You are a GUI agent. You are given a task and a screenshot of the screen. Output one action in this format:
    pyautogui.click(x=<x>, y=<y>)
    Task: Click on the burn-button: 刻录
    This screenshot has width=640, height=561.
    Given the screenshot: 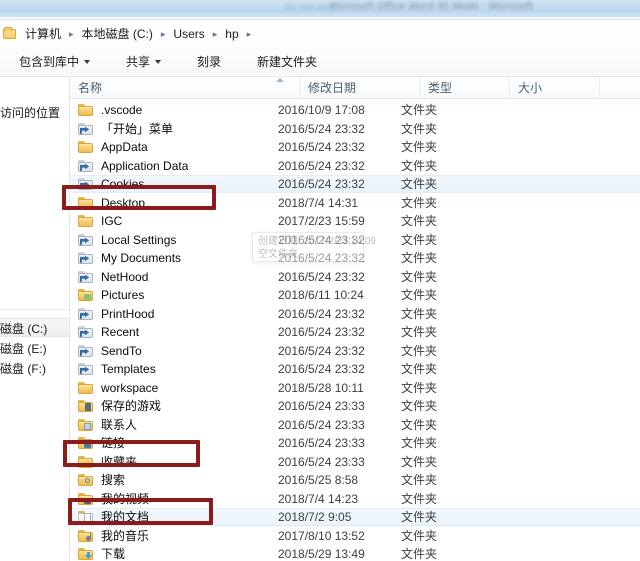 What is the action you would take?
    pyautogui.click(x=209, y=61)
    